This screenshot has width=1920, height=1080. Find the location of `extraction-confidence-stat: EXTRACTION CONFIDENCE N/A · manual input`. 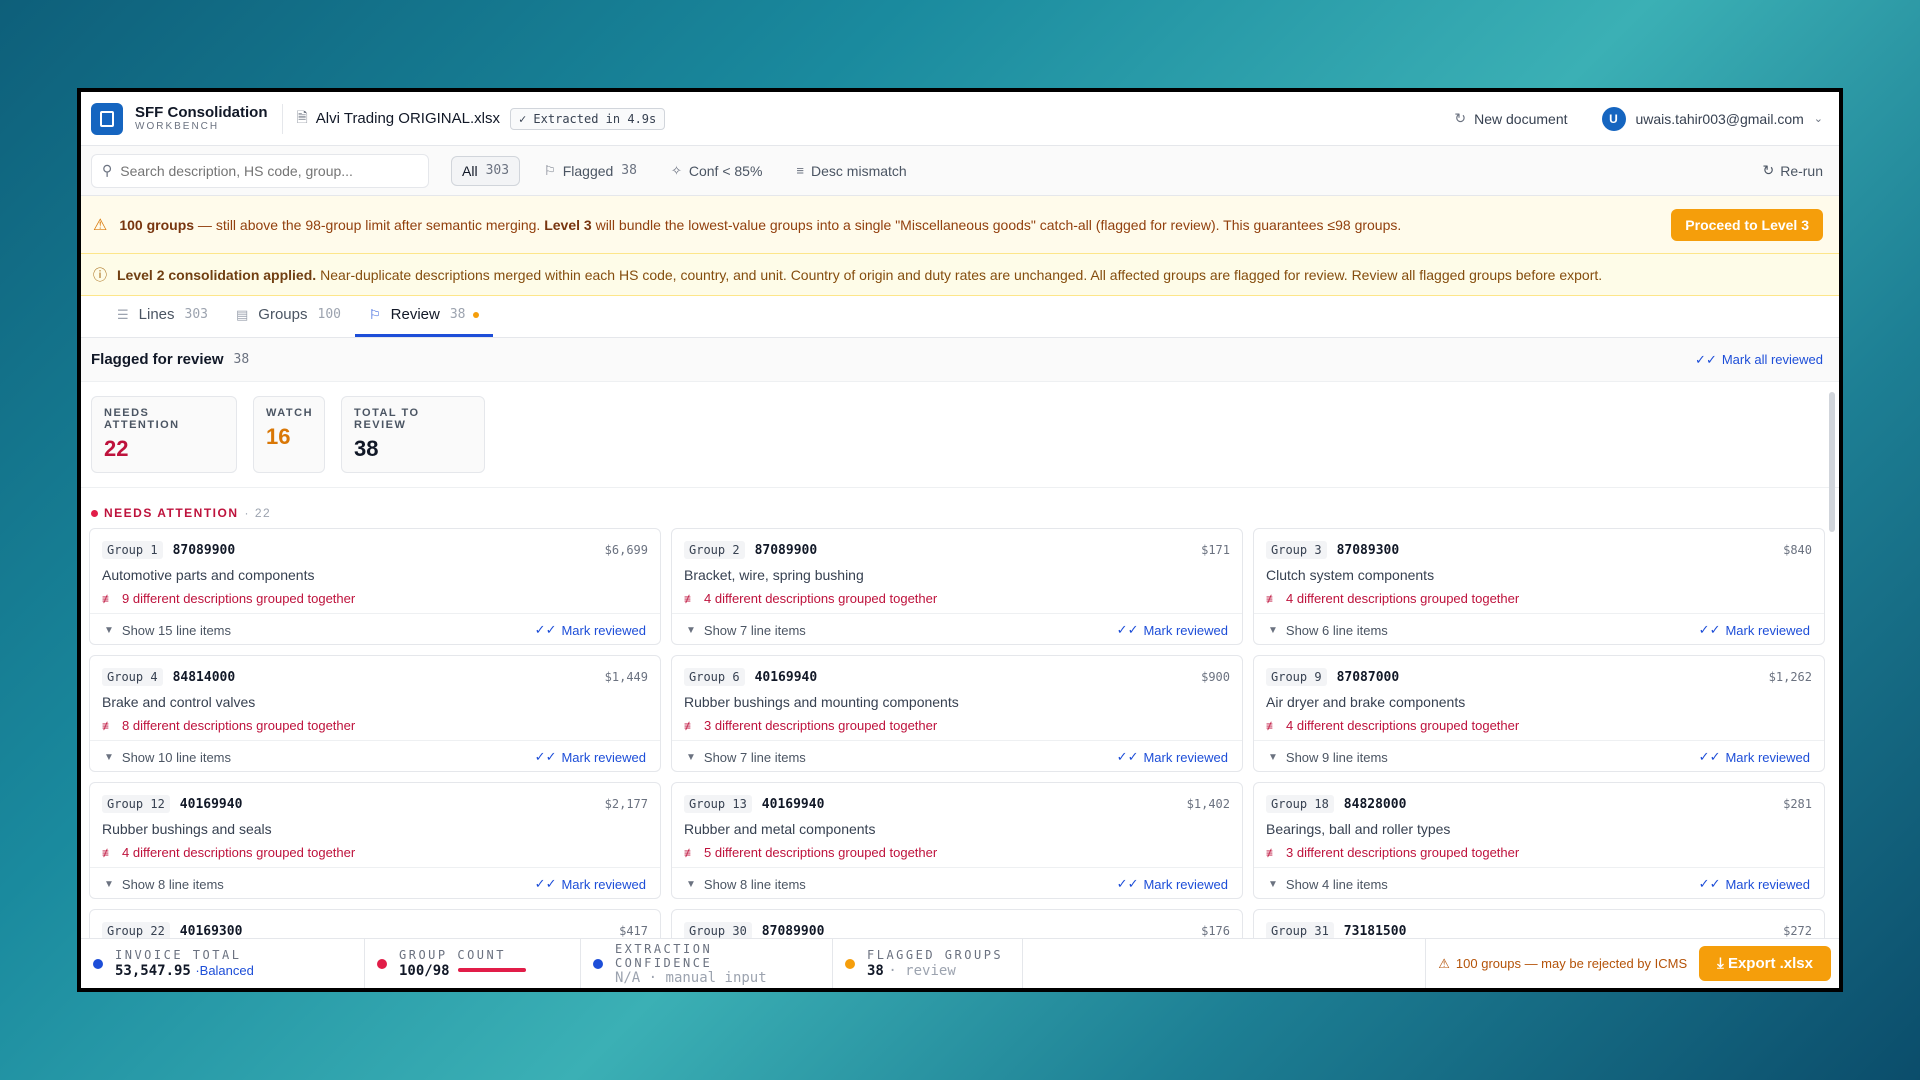

extraction-confidence-stat: EXTRACTION CONFIDENCE N/A · manual input is located at coordinates (707, 963).